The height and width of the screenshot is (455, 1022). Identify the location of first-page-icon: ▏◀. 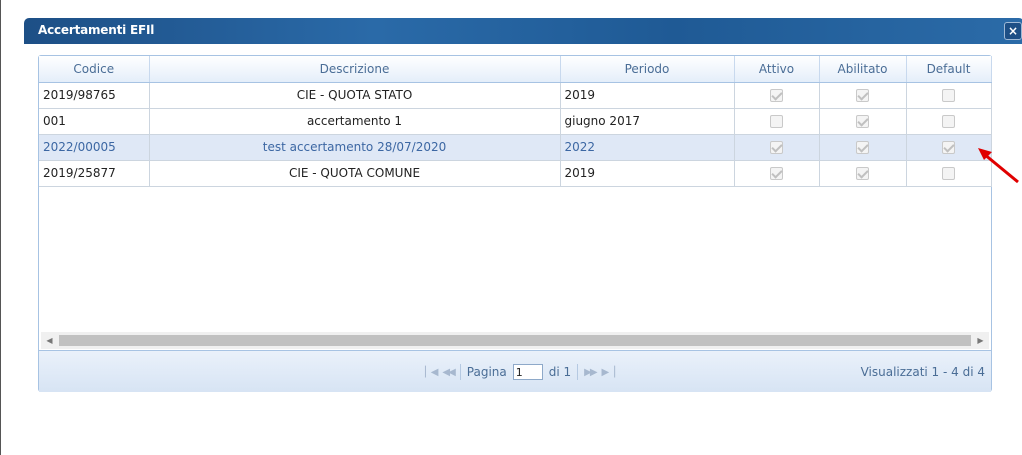
(431, 372).